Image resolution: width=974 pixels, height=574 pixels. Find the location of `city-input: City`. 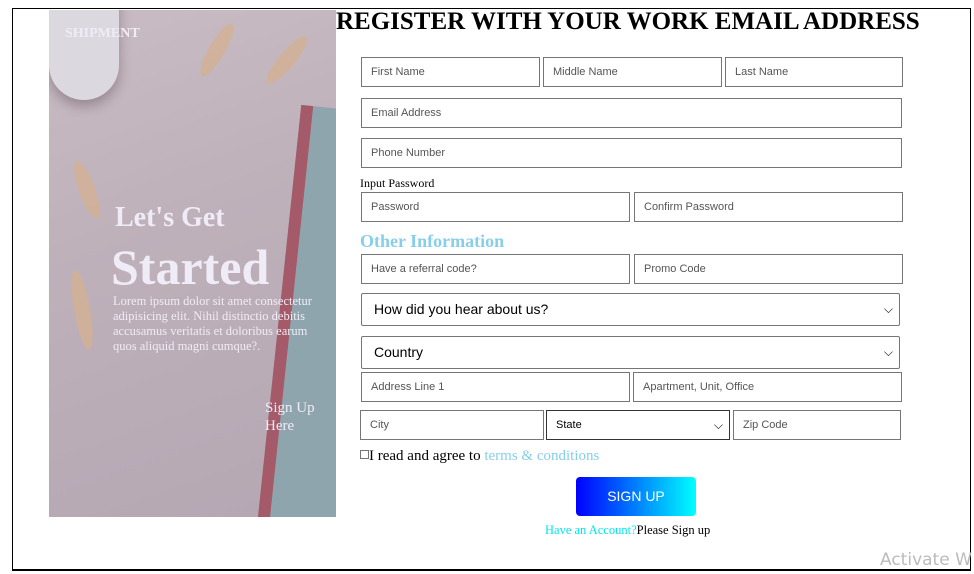

city-input: City is located at coordinates (452, 425).